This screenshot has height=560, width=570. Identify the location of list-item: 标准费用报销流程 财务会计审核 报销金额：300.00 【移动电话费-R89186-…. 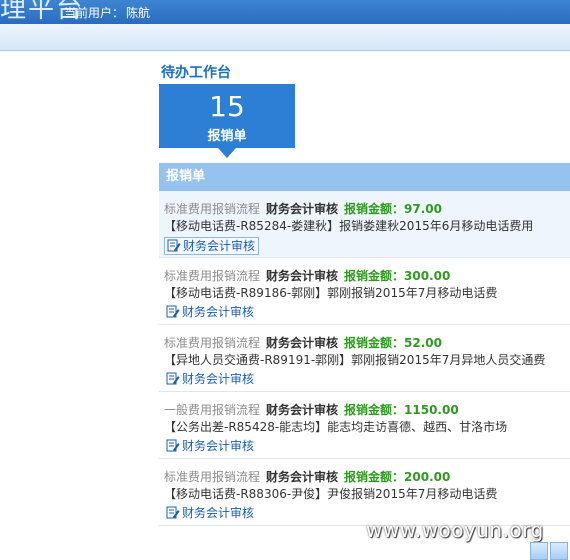
(364, 291).